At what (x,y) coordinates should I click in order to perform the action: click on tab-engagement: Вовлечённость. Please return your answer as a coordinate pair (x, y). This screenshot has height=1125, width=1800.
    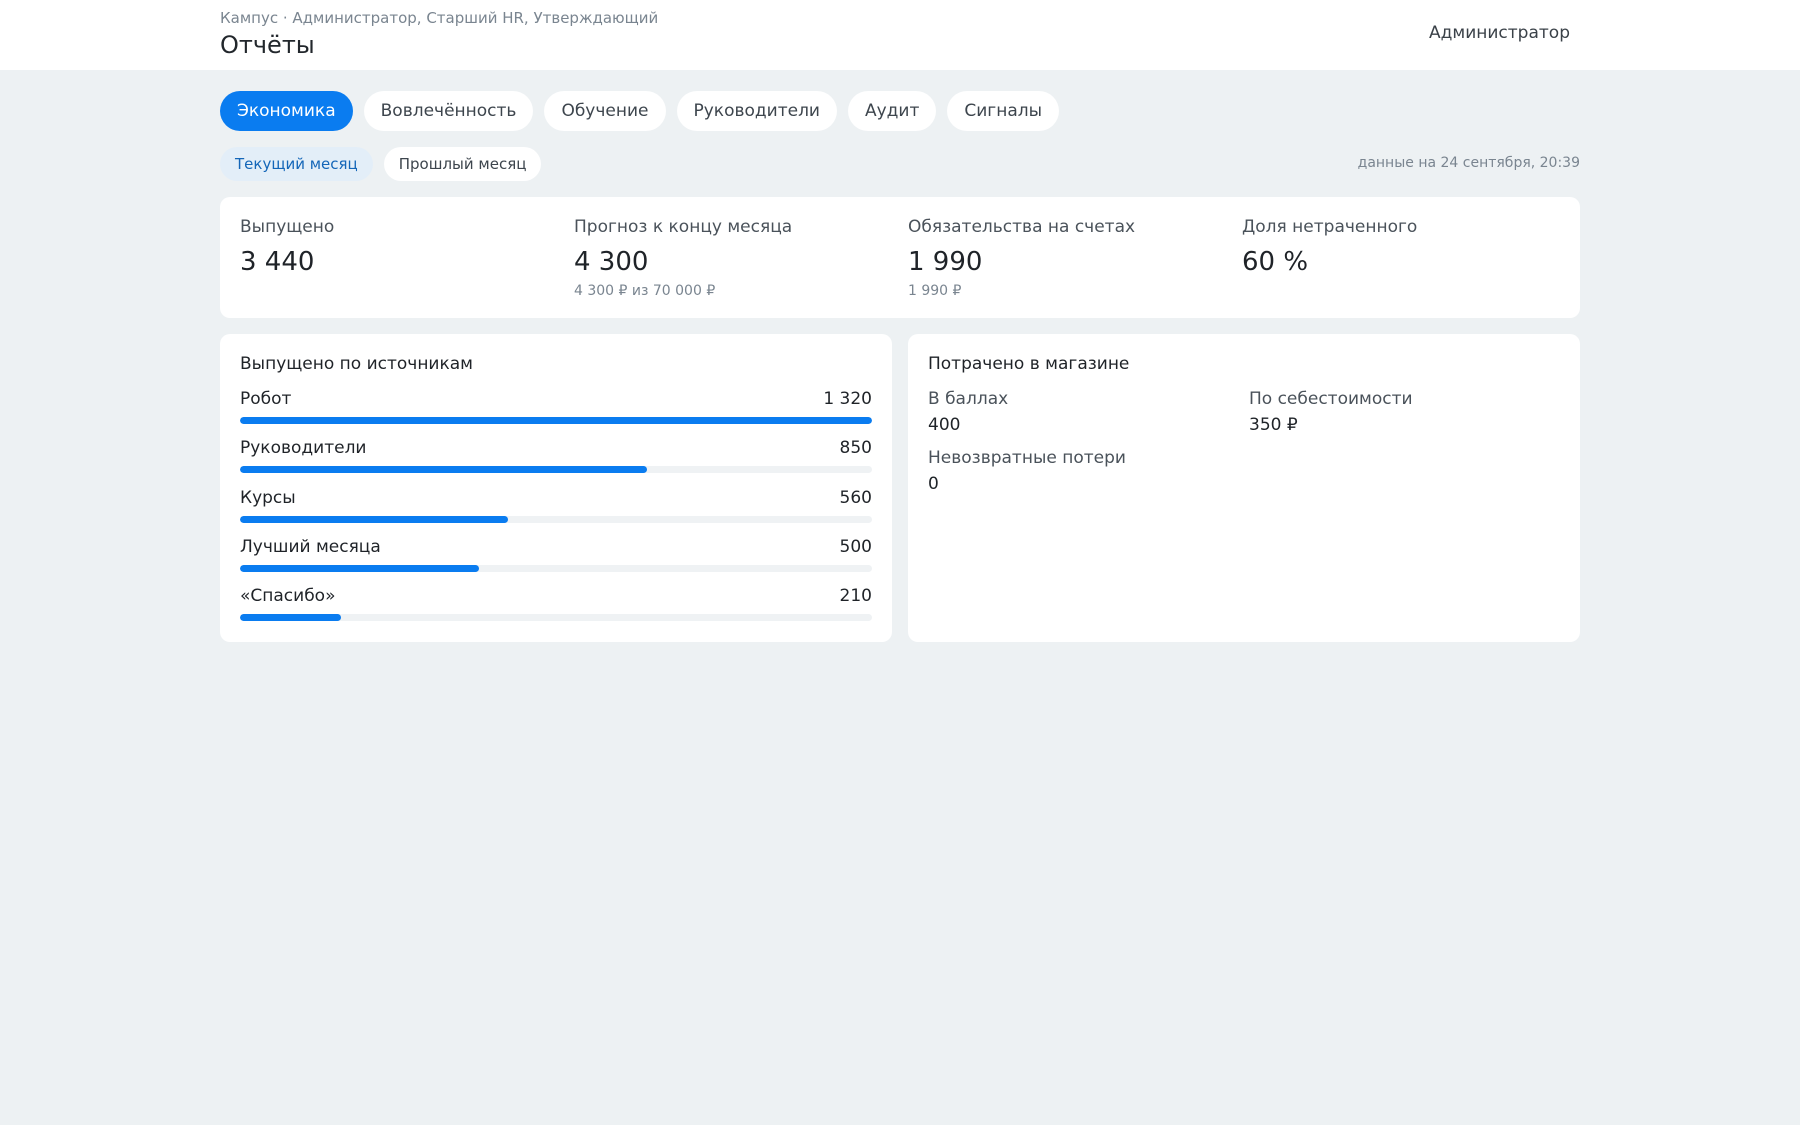
    Looking at the image, I should click on (448, 111).